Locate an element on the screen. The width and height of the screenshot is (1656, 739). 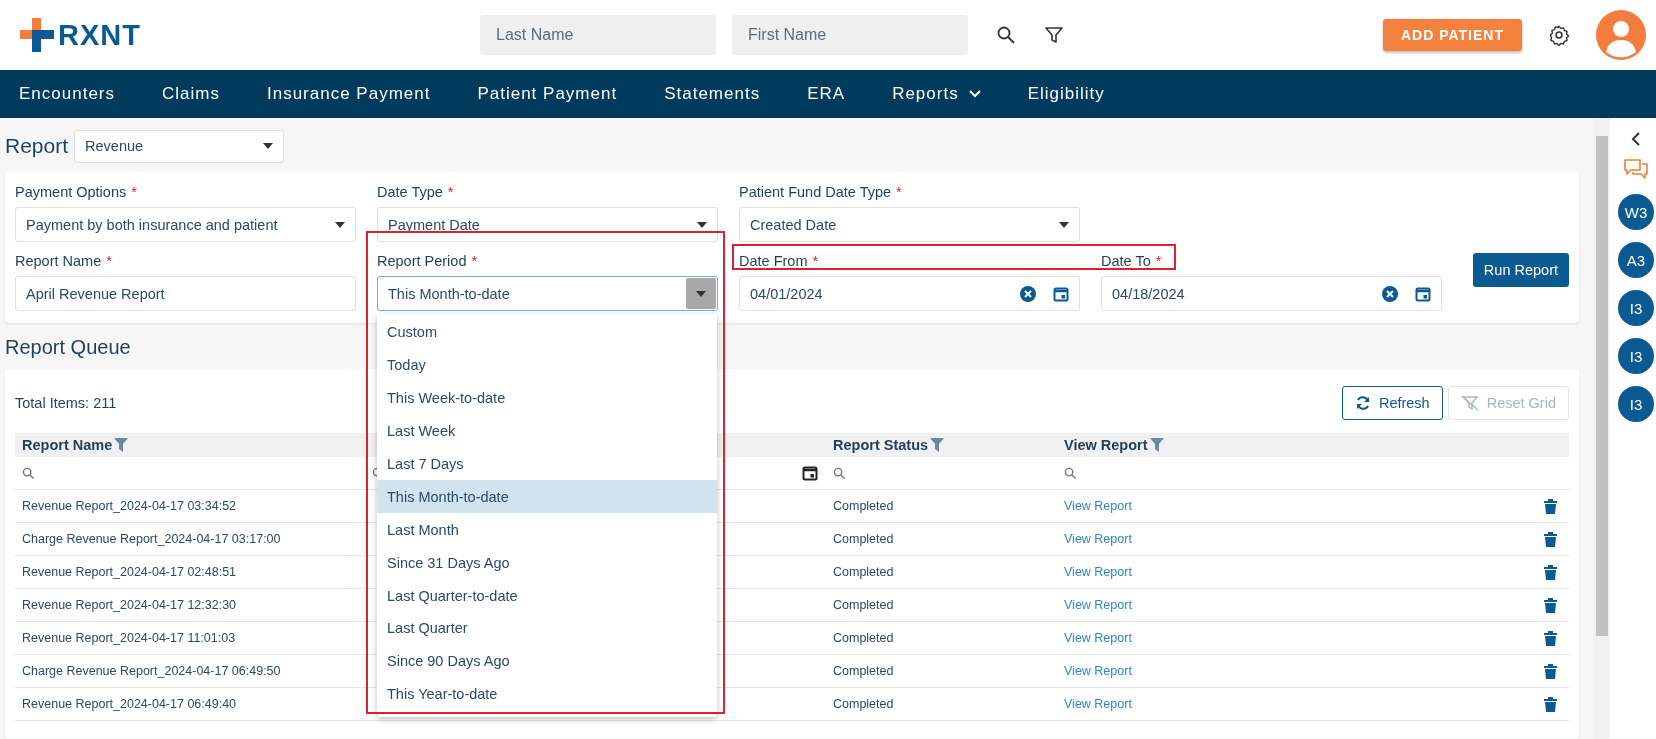
column-header: Report Status is located at coordinates (889, 445).